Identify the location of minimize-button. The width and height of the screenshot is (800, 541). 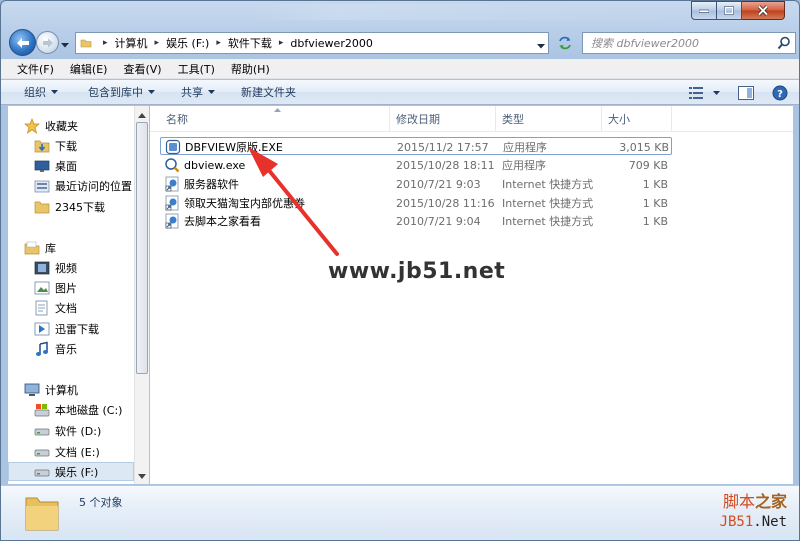
(704, 10).